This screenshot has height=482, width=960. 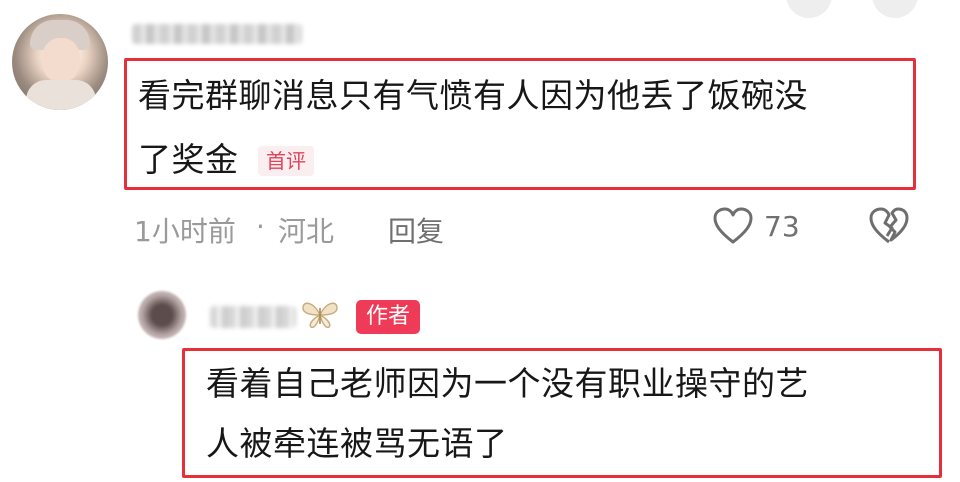 What do you see at coordinates (388, 317) in the screenshot?
I see `author-badge: 作者` at bounding box center [388, 317].